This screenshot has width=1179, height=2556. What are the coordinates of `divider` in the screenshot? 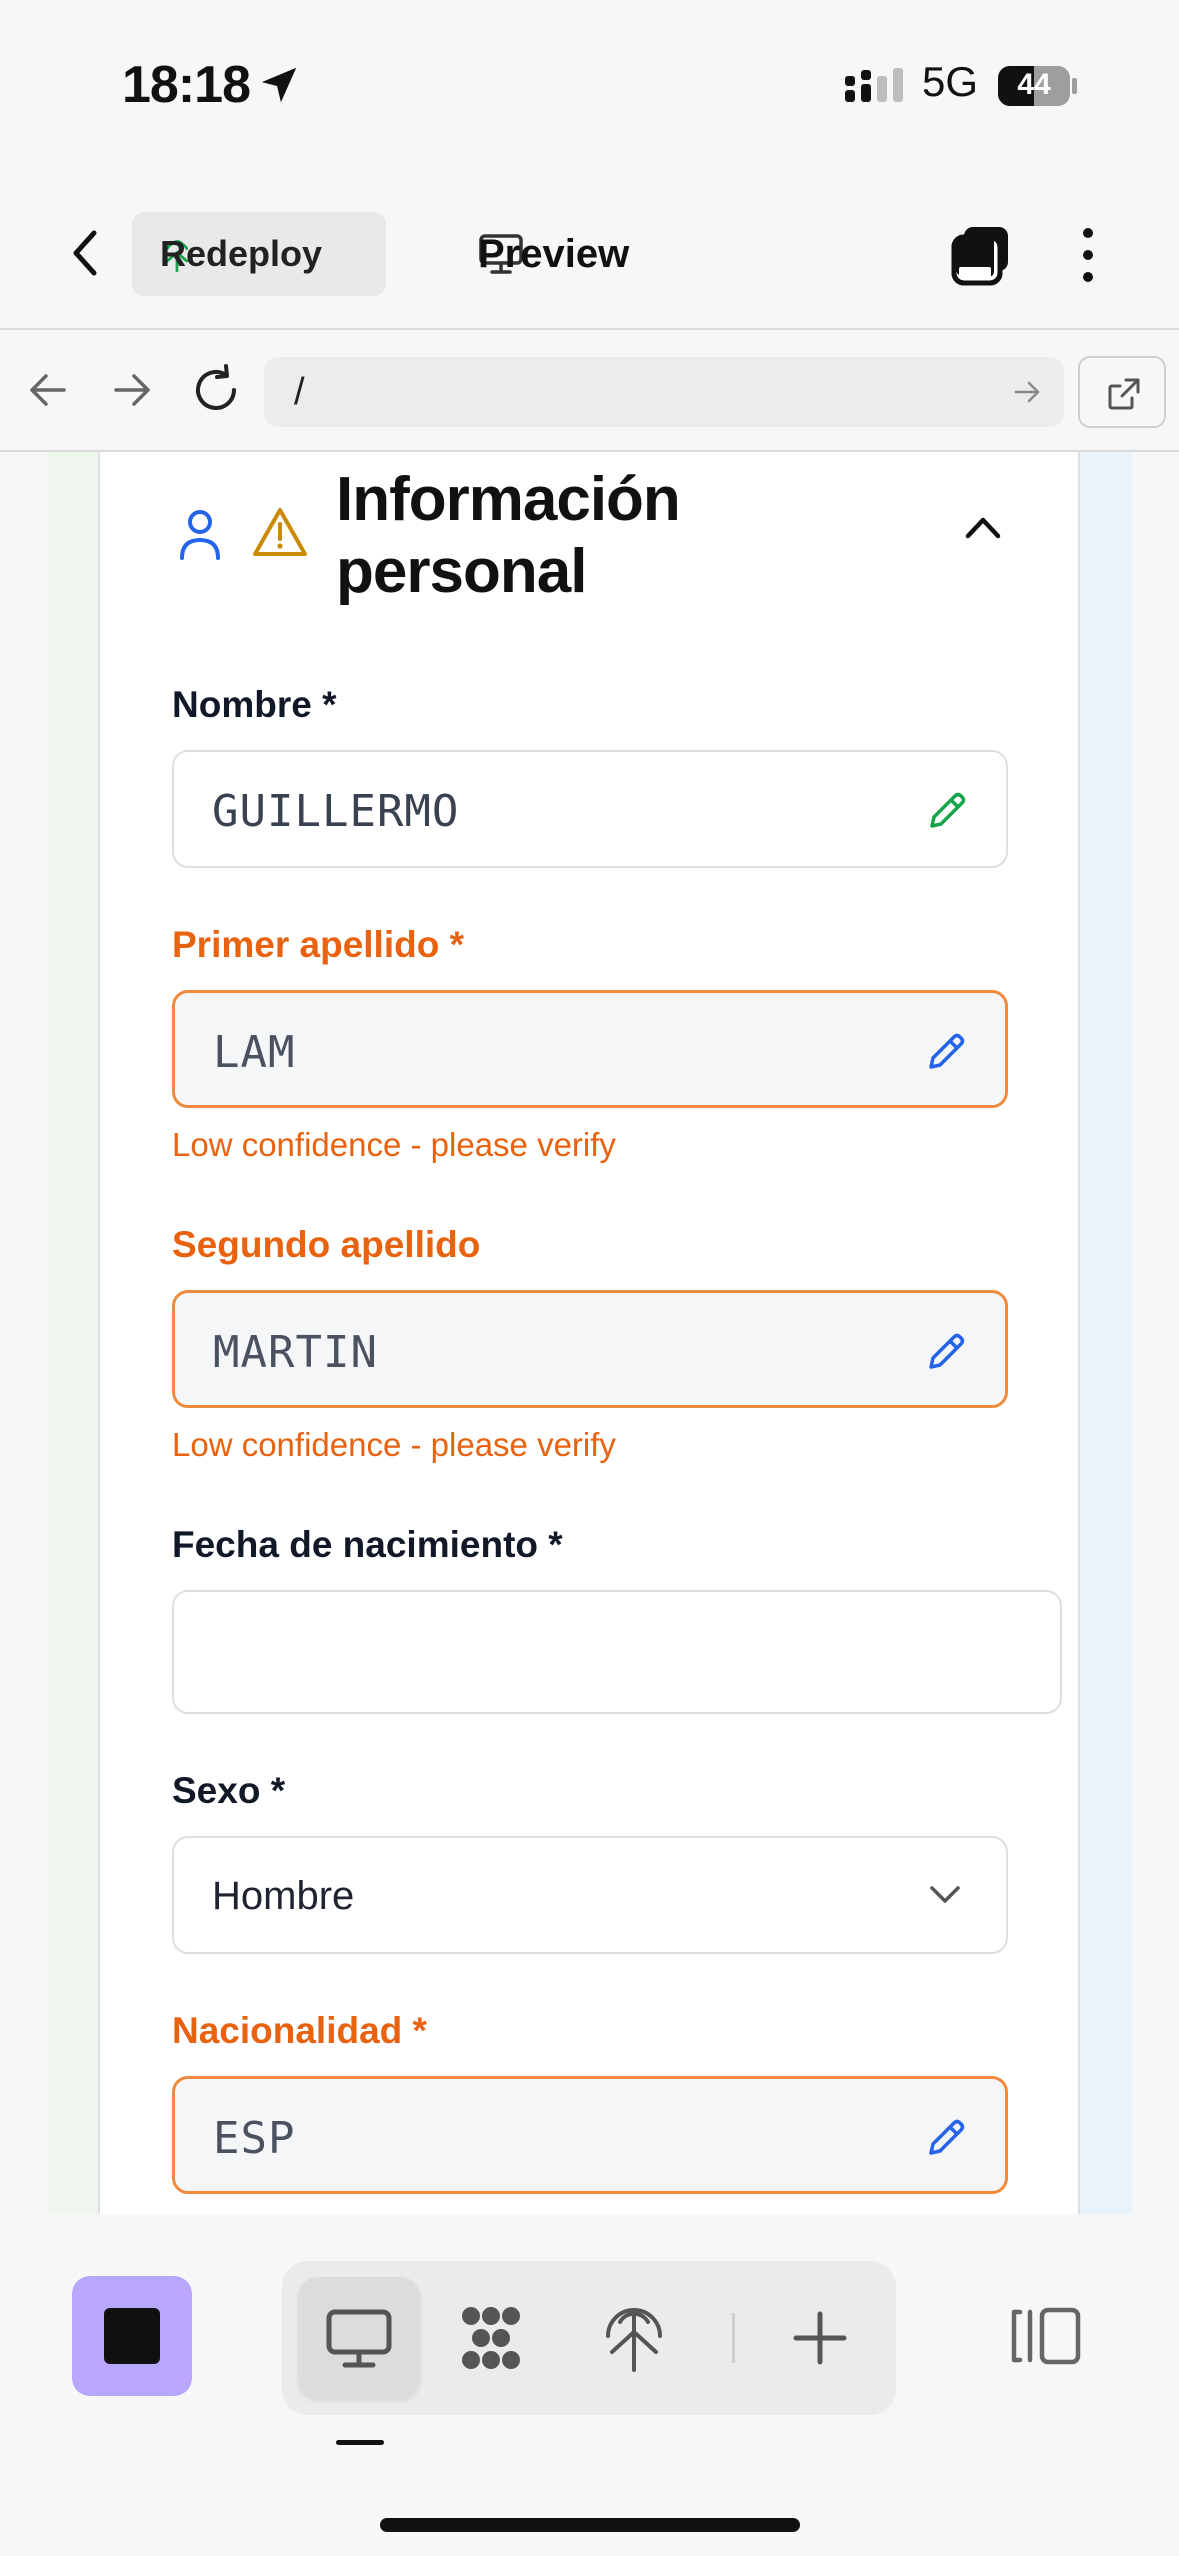 It's located at (733, 2338).